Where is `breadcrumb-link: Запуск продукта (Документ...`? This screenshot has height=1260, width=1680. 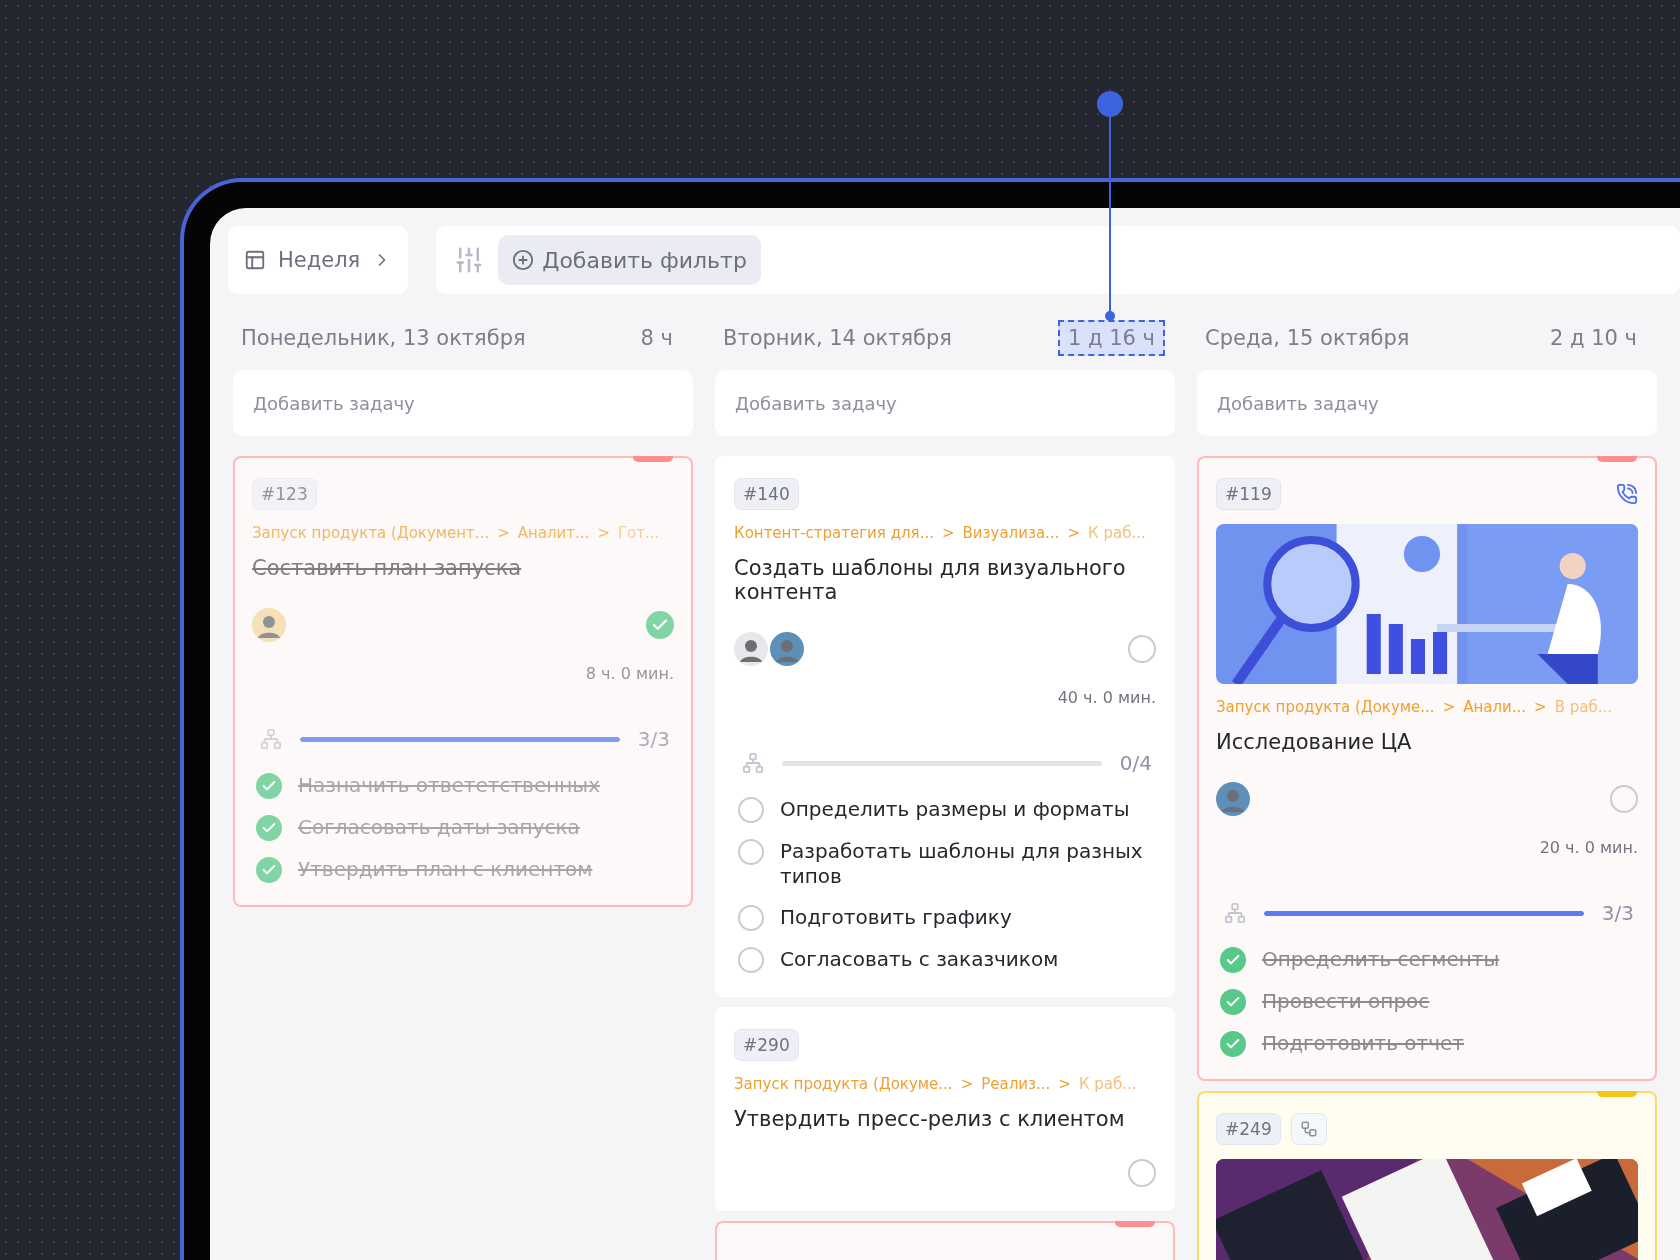
breadcrumb-link: Запуск продукта (Документ... is located at coordinates (371, 533).